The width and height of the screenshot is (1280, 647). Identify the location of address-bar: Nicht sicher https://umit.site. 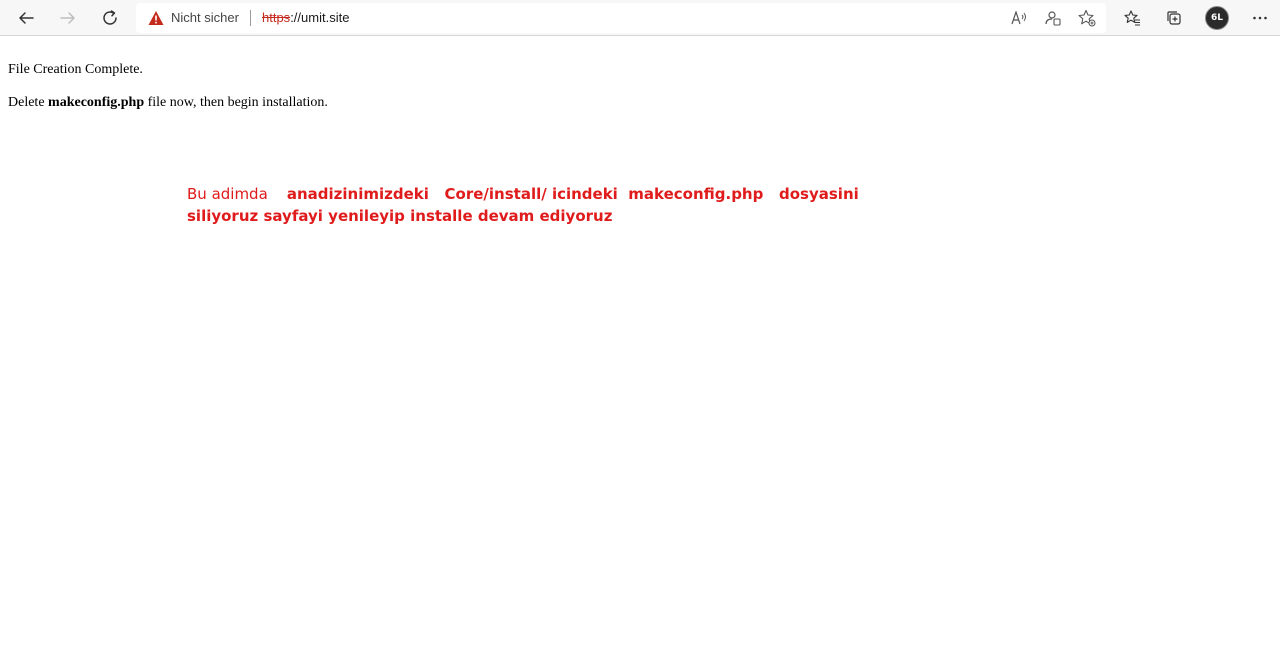
(621, 18).